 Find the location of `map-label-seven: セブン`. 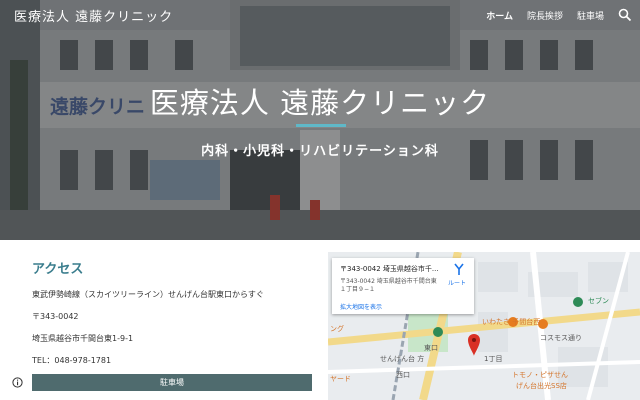

map-label-seven: セブン is located at coordinates (598, 301).